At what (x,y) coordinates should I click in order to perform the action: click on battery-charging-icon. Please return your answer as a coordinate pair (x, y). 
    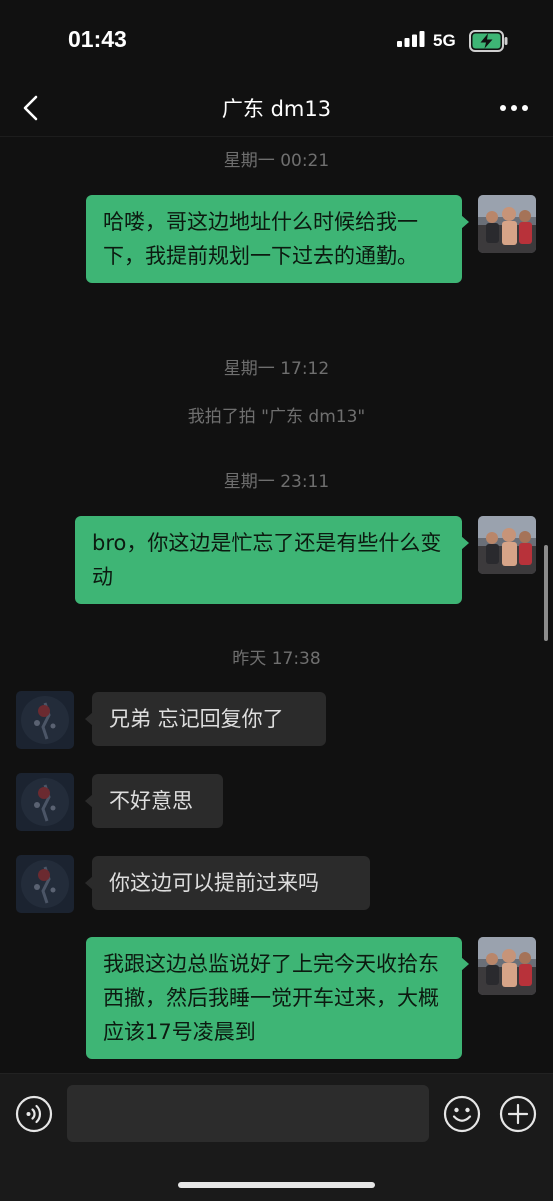
    Looking at the image, I should click on (488, 41).